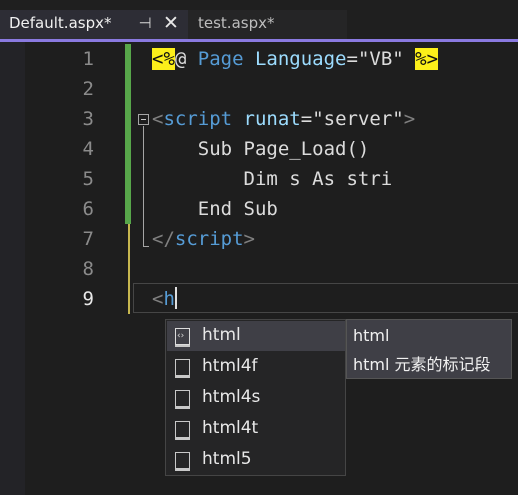 The image size is (518, 495). I want to click on line-number: 8, so click(88, 269).